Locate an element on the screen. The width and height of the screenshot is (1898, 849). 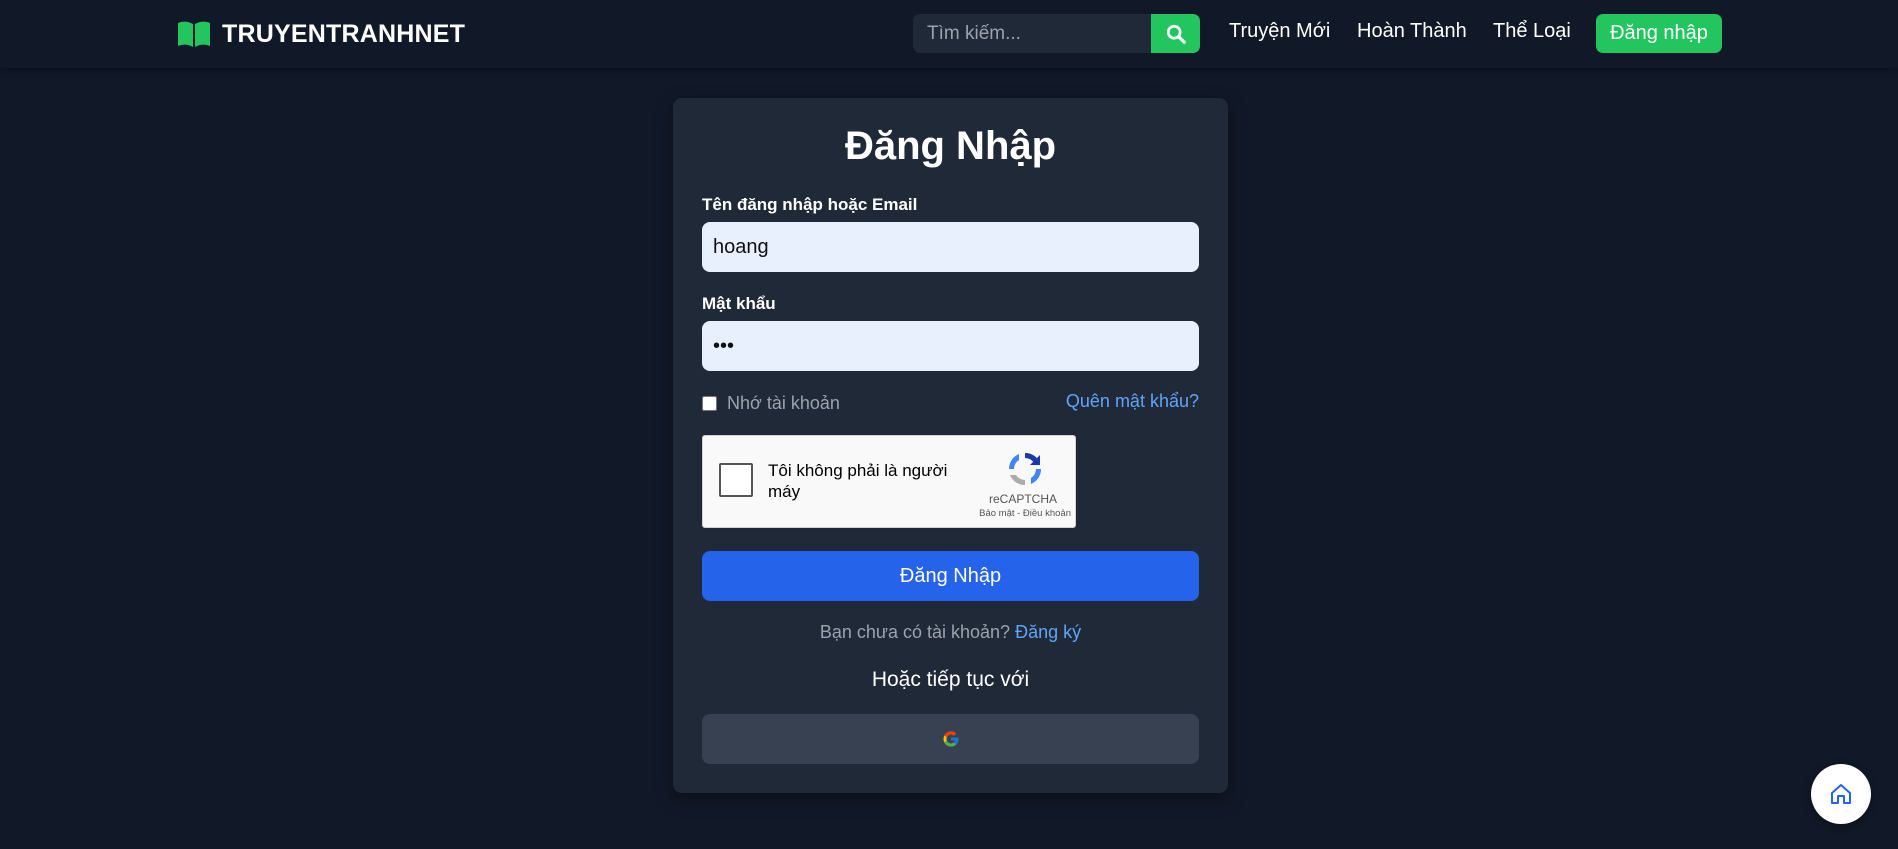
home-icon is located at coordinates (1841, 794).